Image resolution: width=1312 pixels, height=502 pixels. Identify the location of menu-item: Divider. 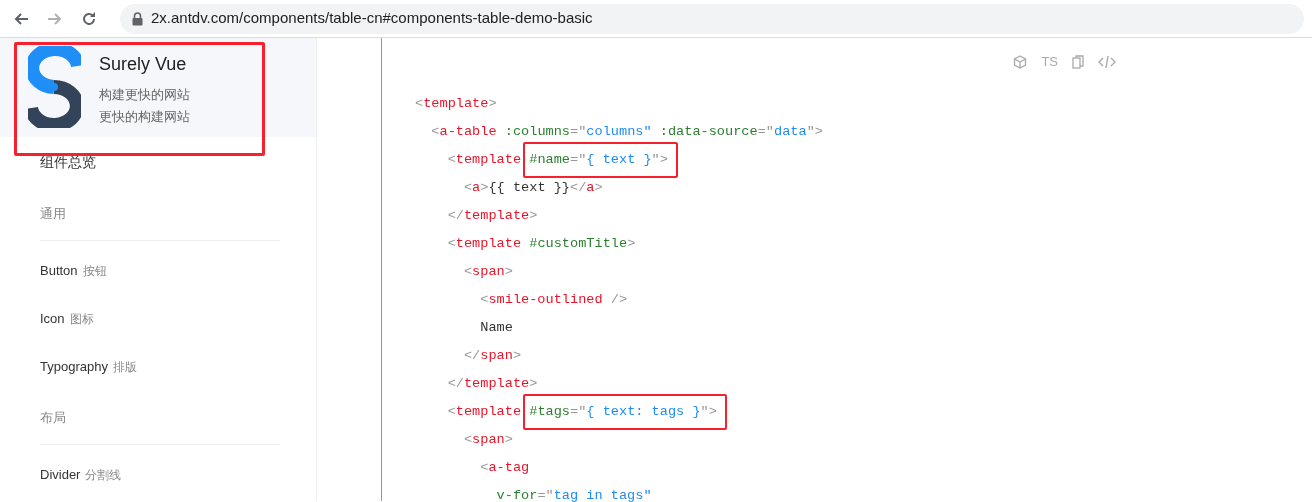
(60, 475).